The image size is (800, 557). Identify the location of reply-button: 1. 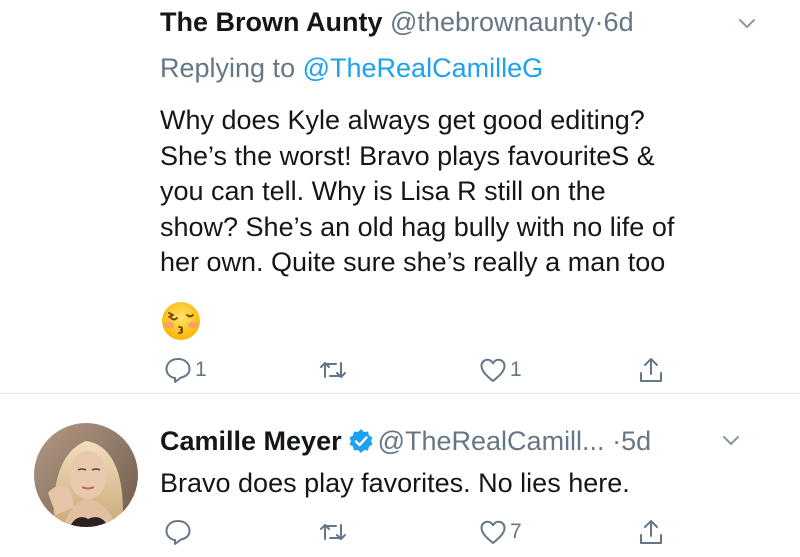
(185, 370).